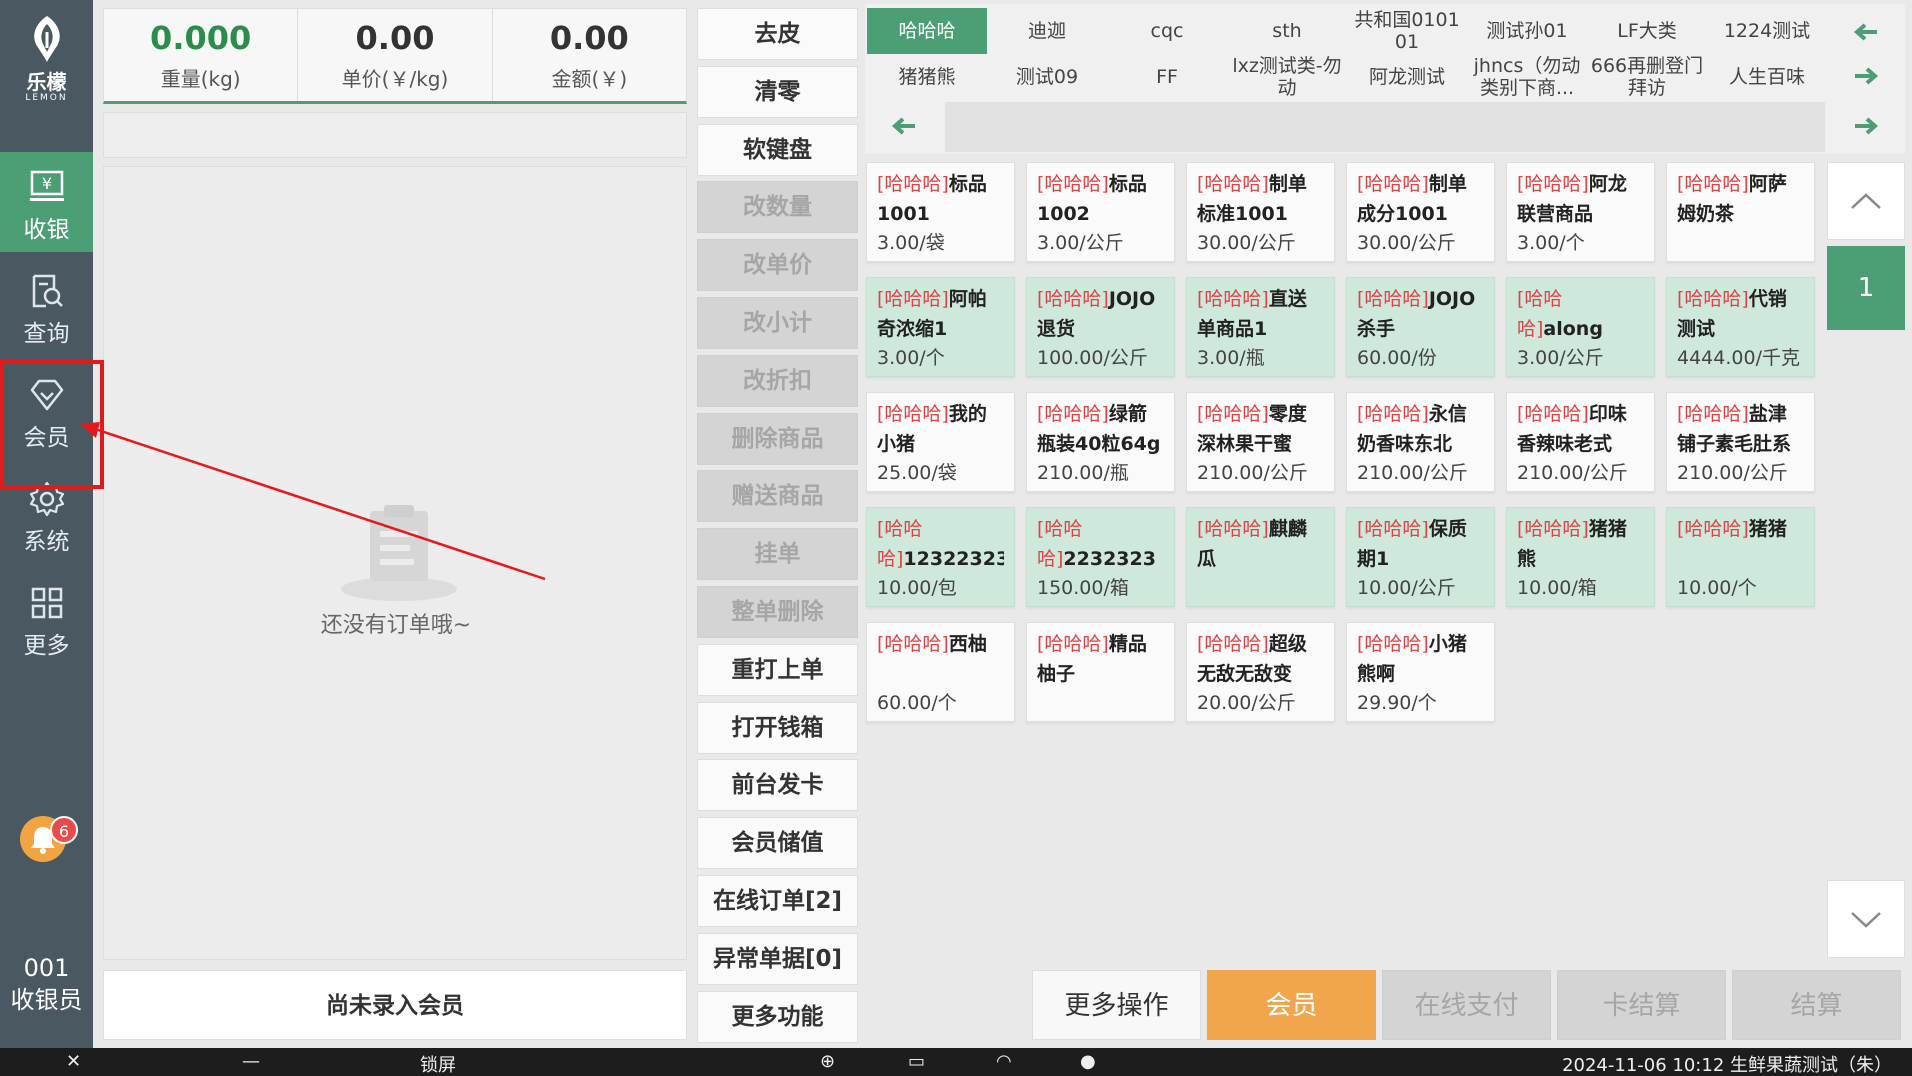 The image size is (1912, 1076). Describe the element at coordinates (940, 212) in the screenshot. I see `product-card: [哈哈哈]标品1001 3.00/袋` at that location.